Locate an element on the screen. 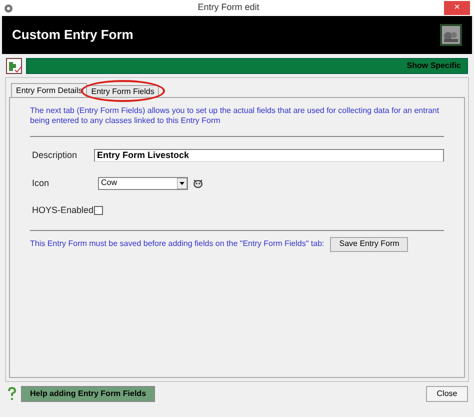 The width and height of the screenshot is (474, 417). close-dialog-button: Close is located at coordinates (447, 394).